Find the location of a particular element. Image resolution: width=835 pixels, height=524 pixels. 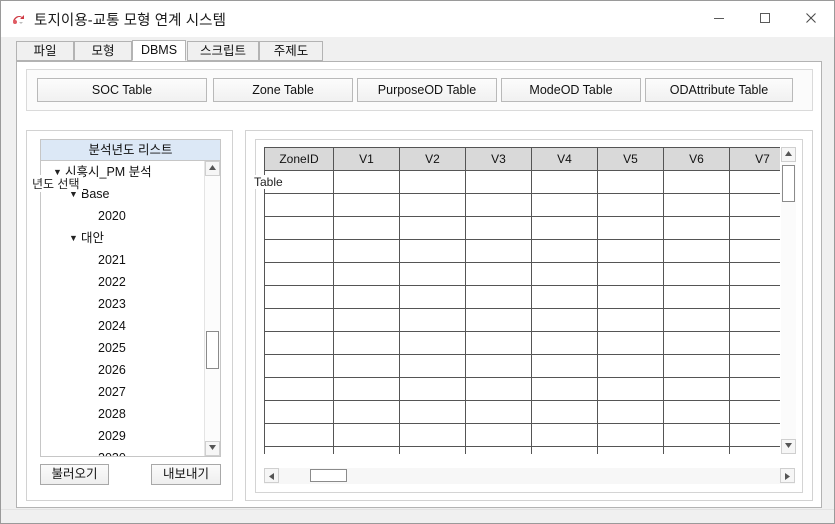

tree-node: 2023 is located at coordinates (123, 304).